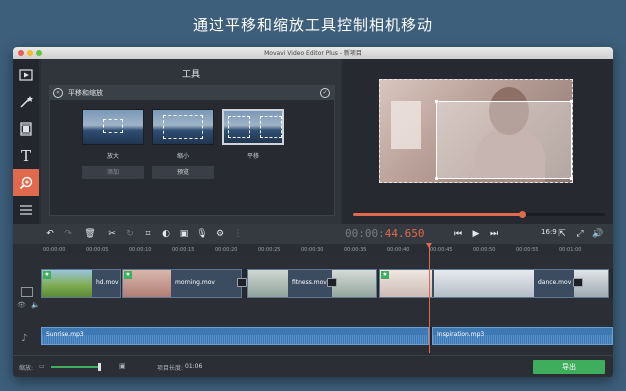 The width and height of the screenshot is (626, 391). Describe the element at coordinates (166, 234) in the screenshot. I see `color-adjust-icon: ◐` at that location.